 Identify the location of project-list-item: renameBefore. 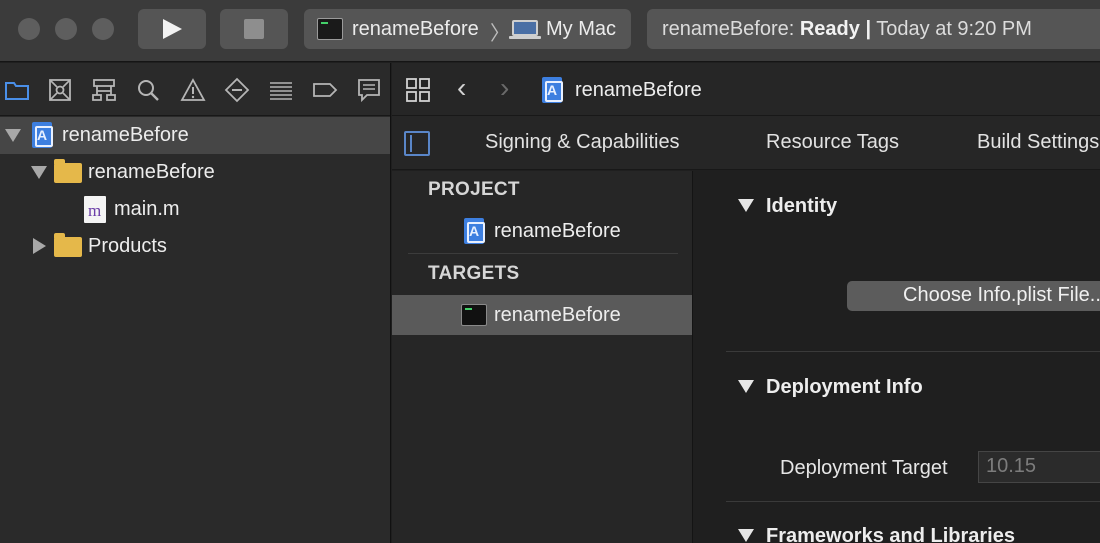
(542, 231).